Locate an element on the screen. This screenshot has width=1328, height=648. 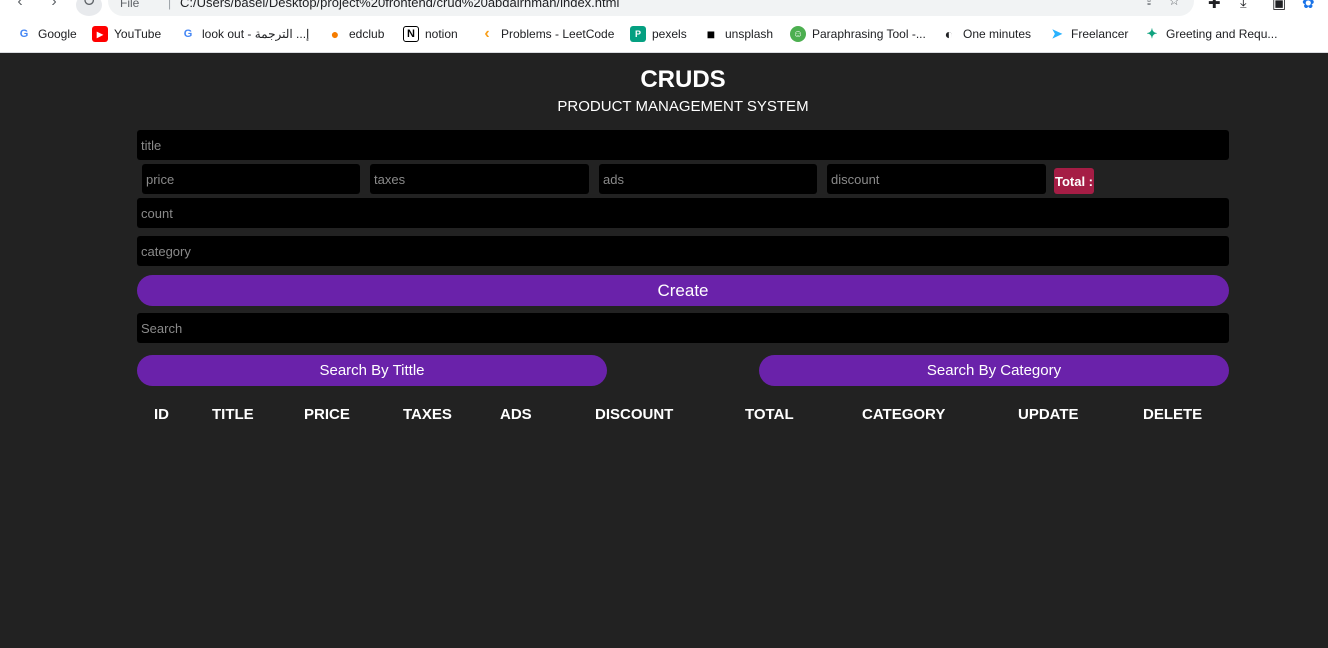
app-header: CRUDS PRODUCT MANAGEMENT SYSTEM is located at coordinates (664, 90).